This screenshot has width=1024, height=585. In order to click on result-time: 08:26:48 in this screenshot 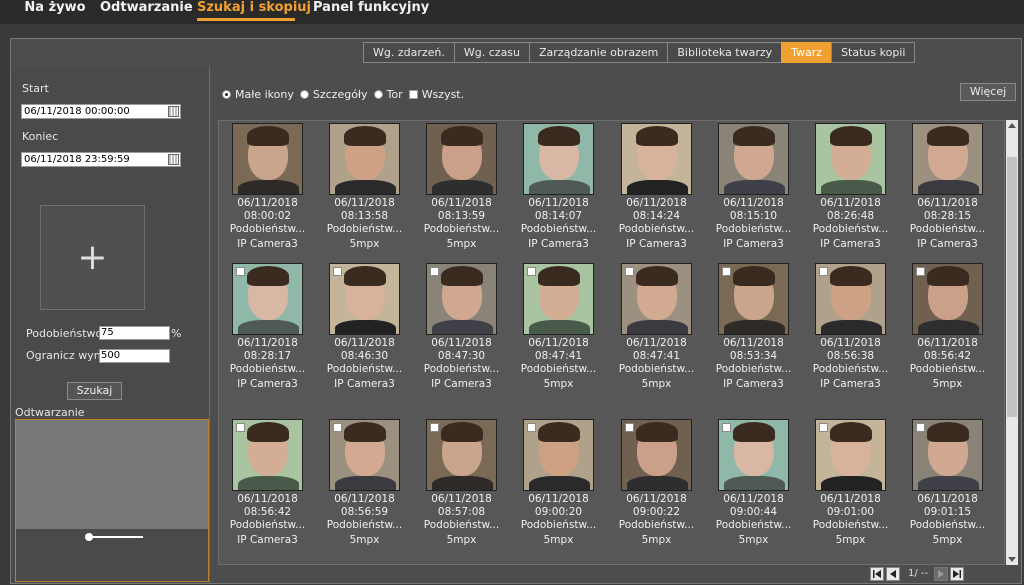, I will do `click(850, 216)`.